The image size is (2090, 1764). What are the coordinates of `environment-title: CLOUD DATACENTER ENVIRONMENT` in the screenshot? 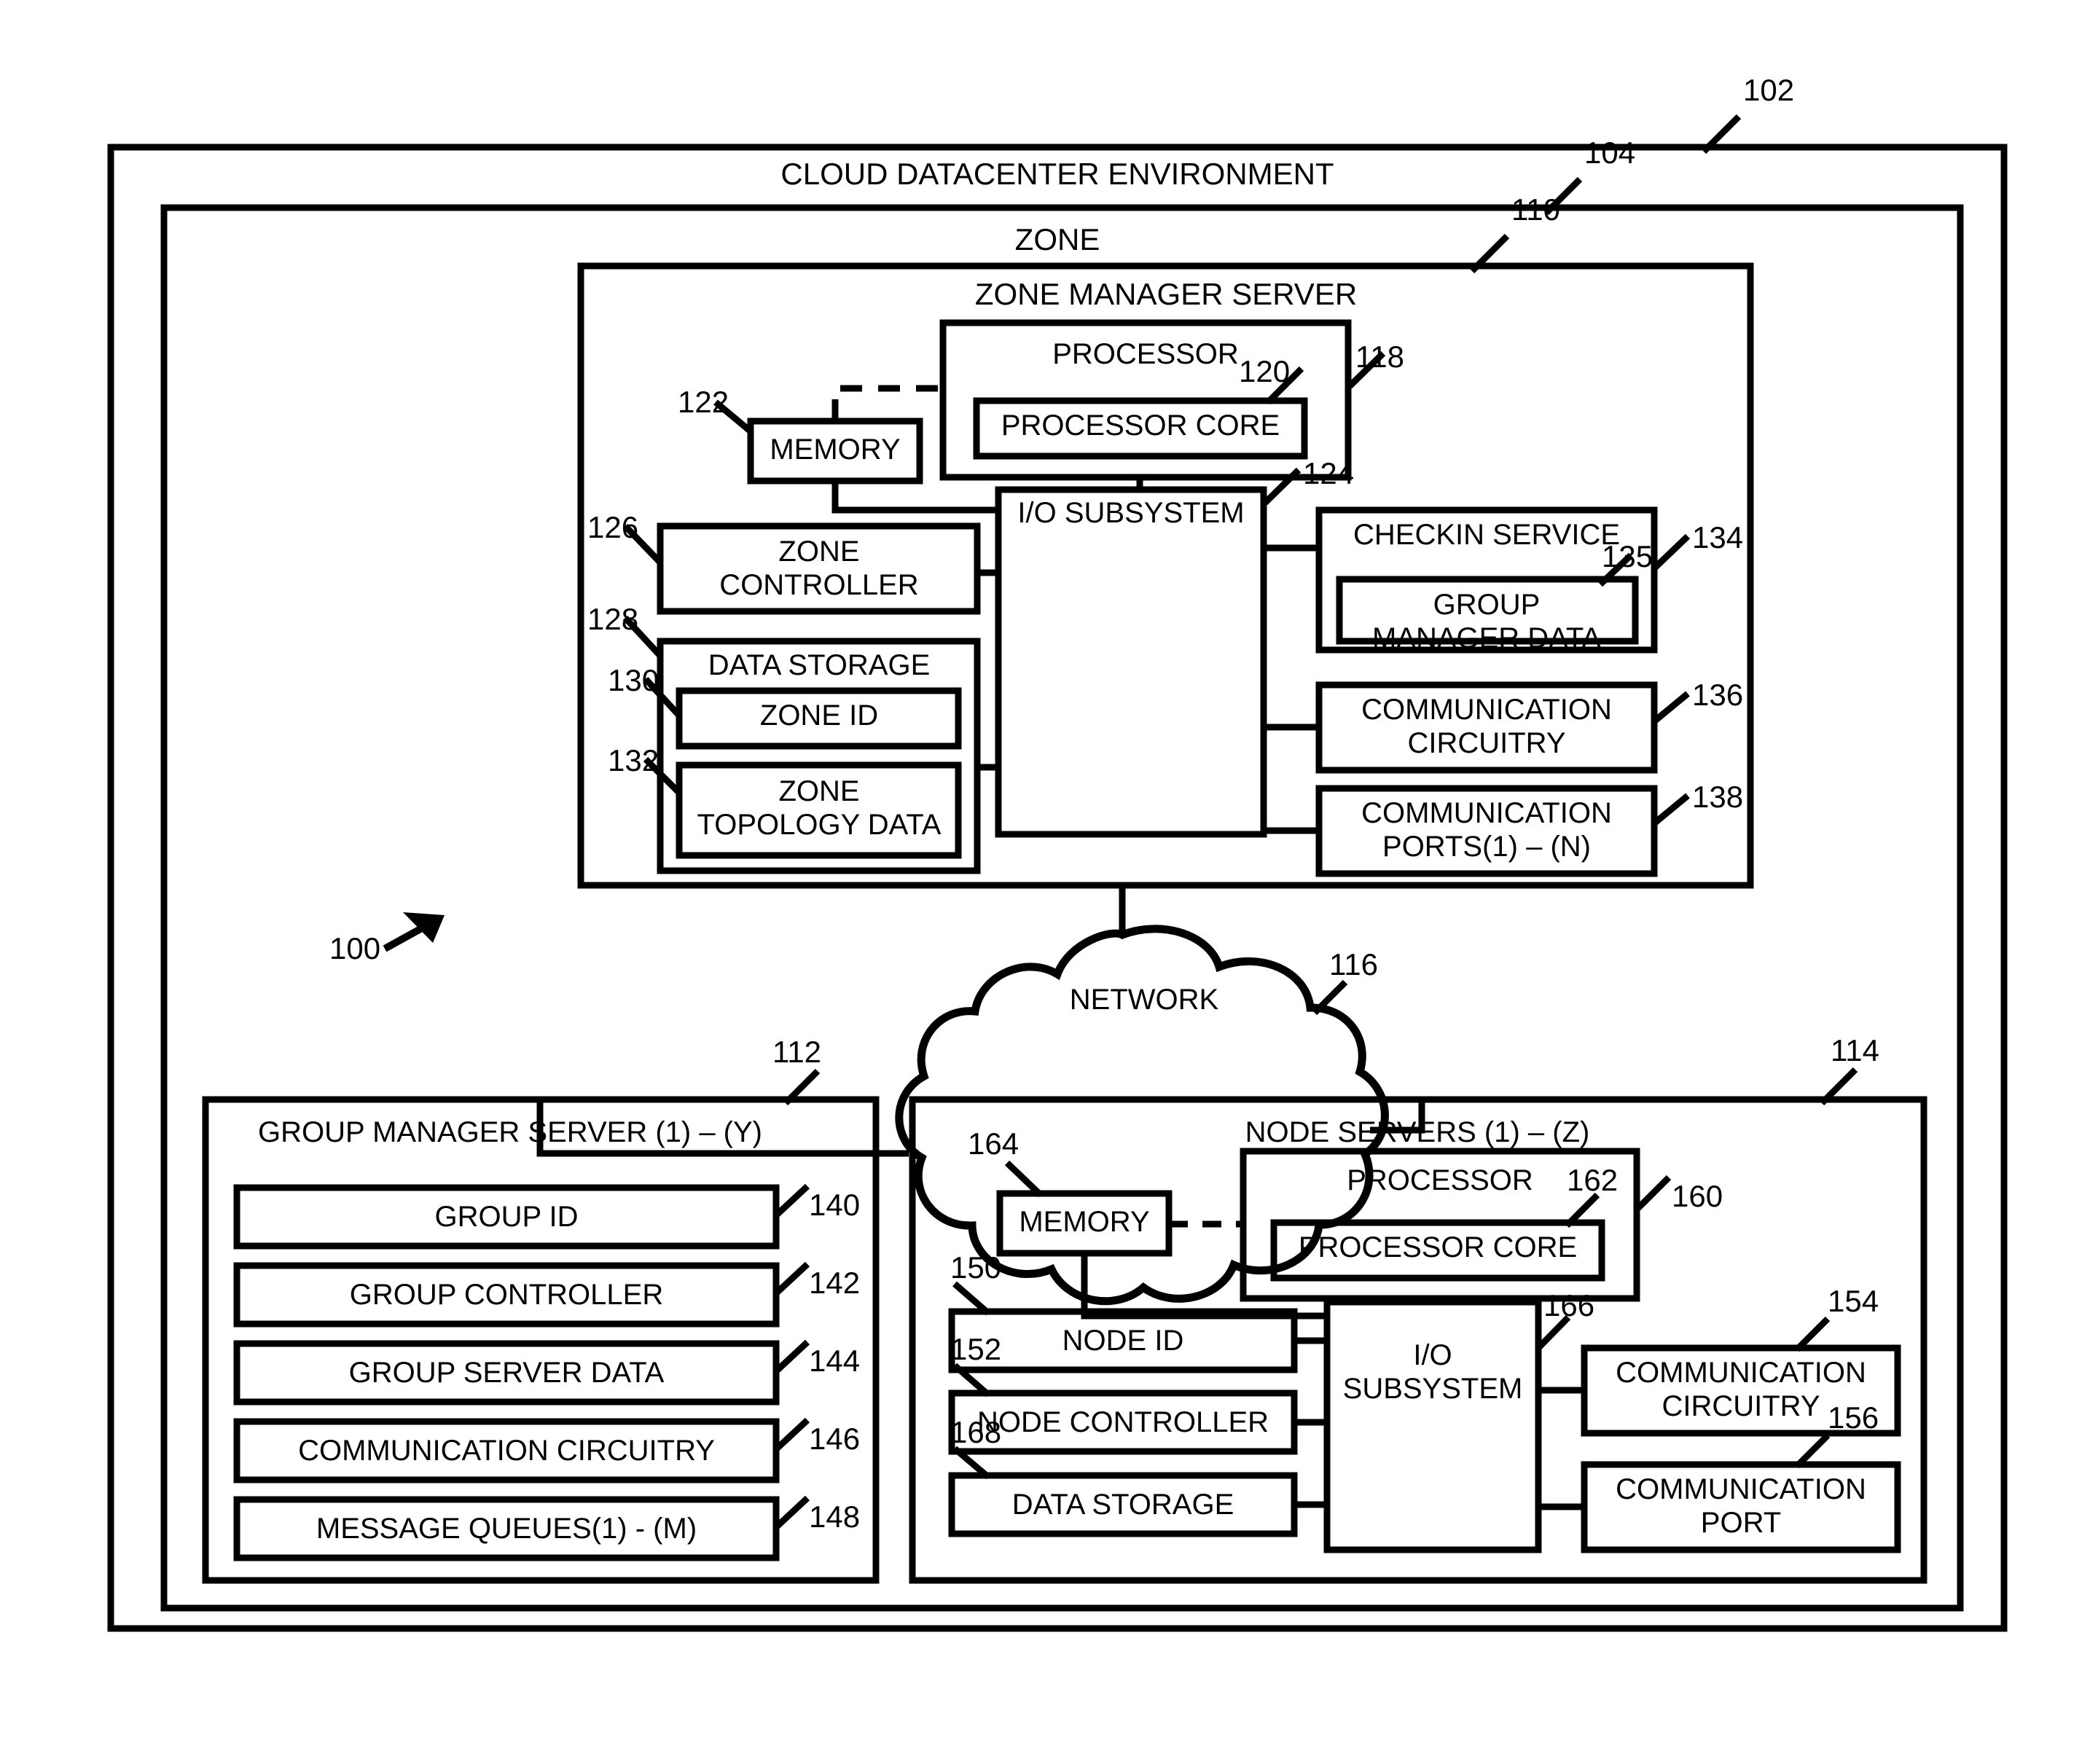 It's located at (1057, 174).